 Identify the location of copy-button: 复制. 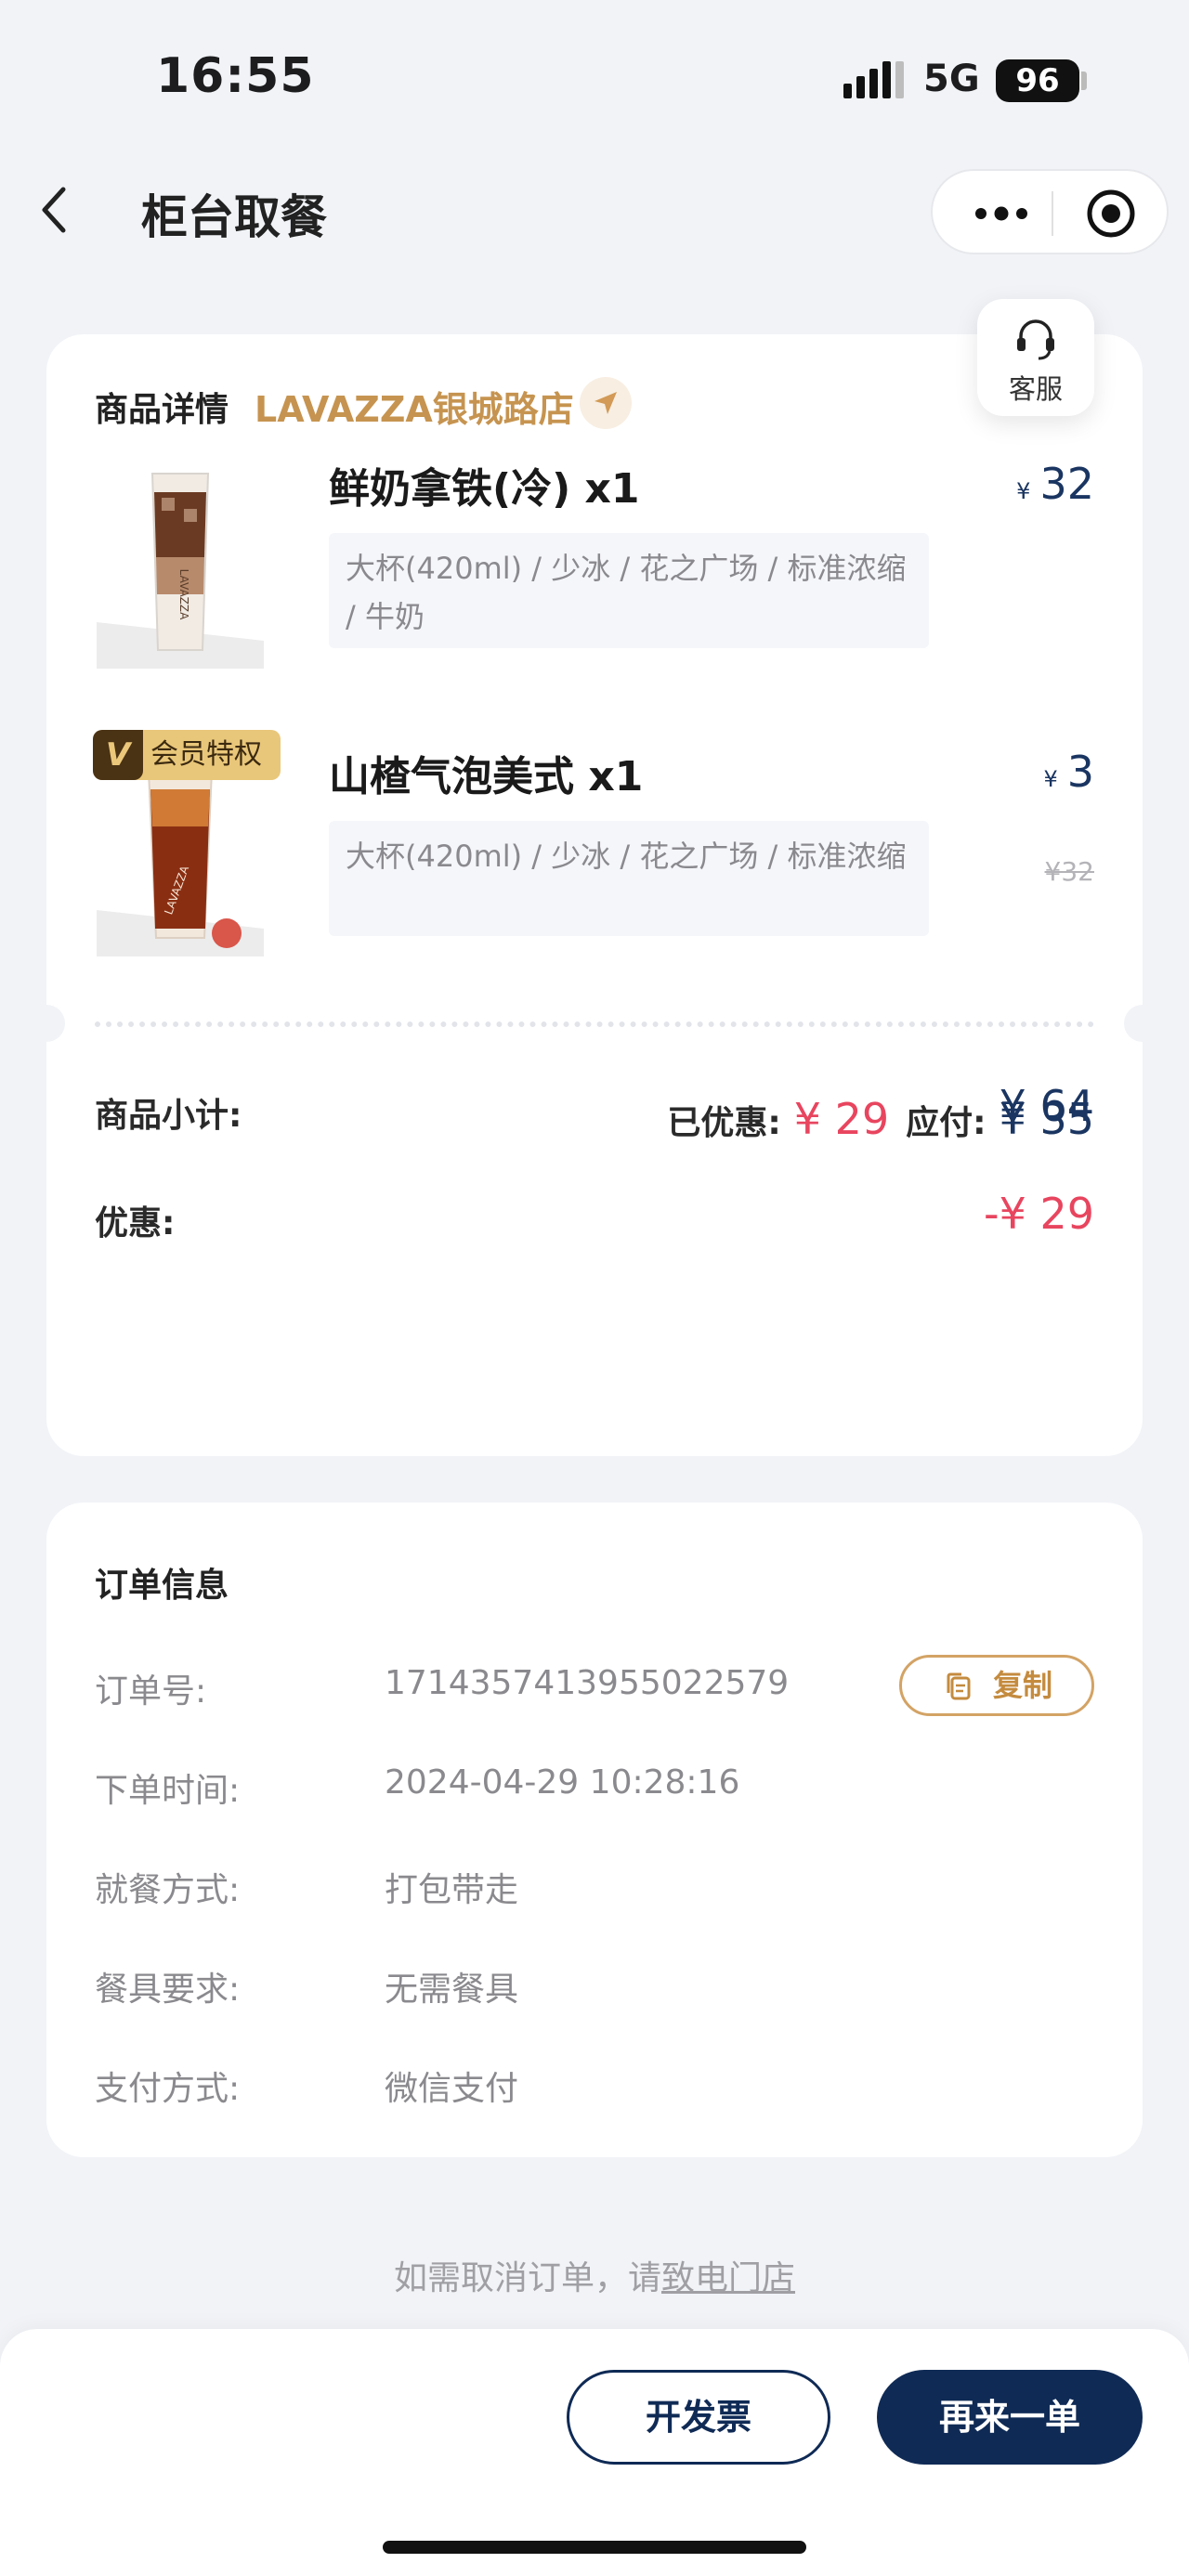
(996, 1685).